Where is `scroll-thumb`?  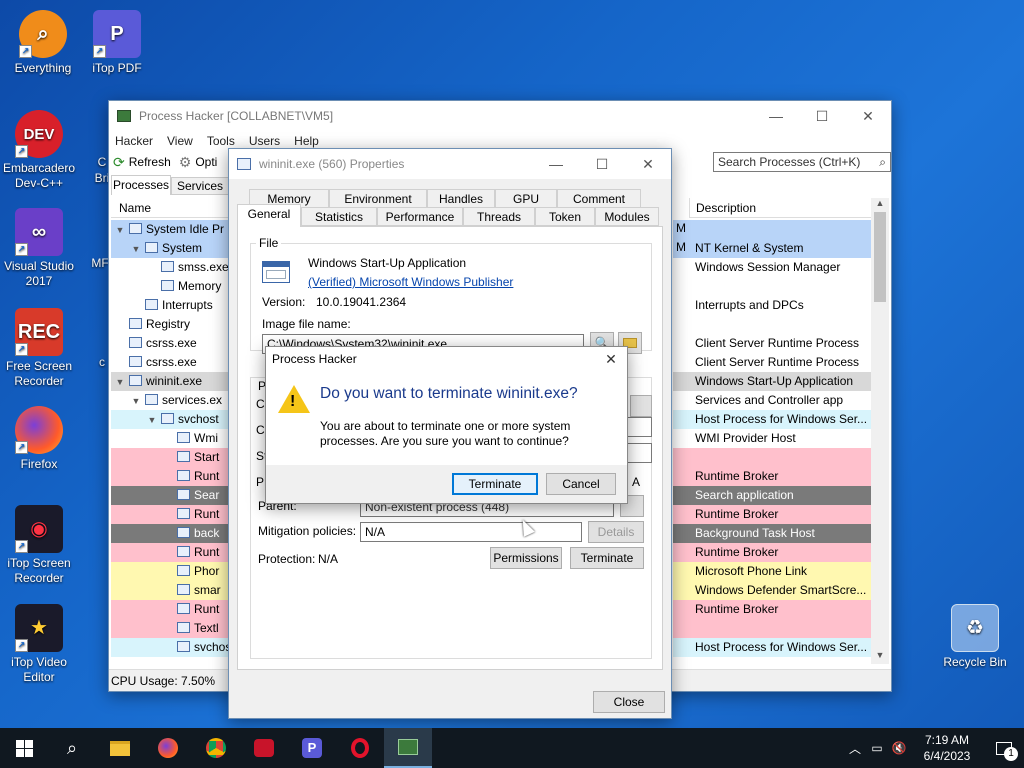 scroll-thumb is located at coordinates (880, 257).